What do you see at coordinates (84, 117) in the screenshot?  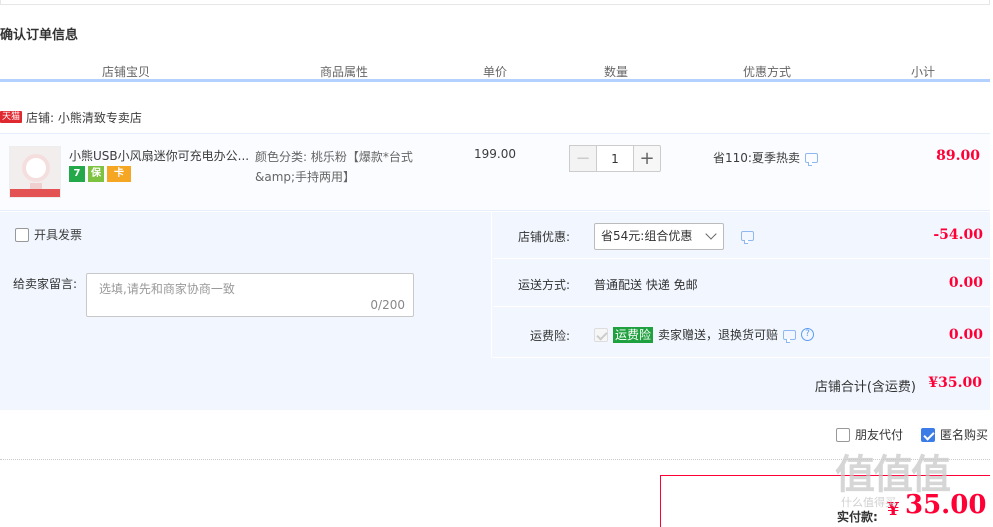 I see `shop-name: 店铺: 小熊清致专卖店` at bounding box center [84, 117].